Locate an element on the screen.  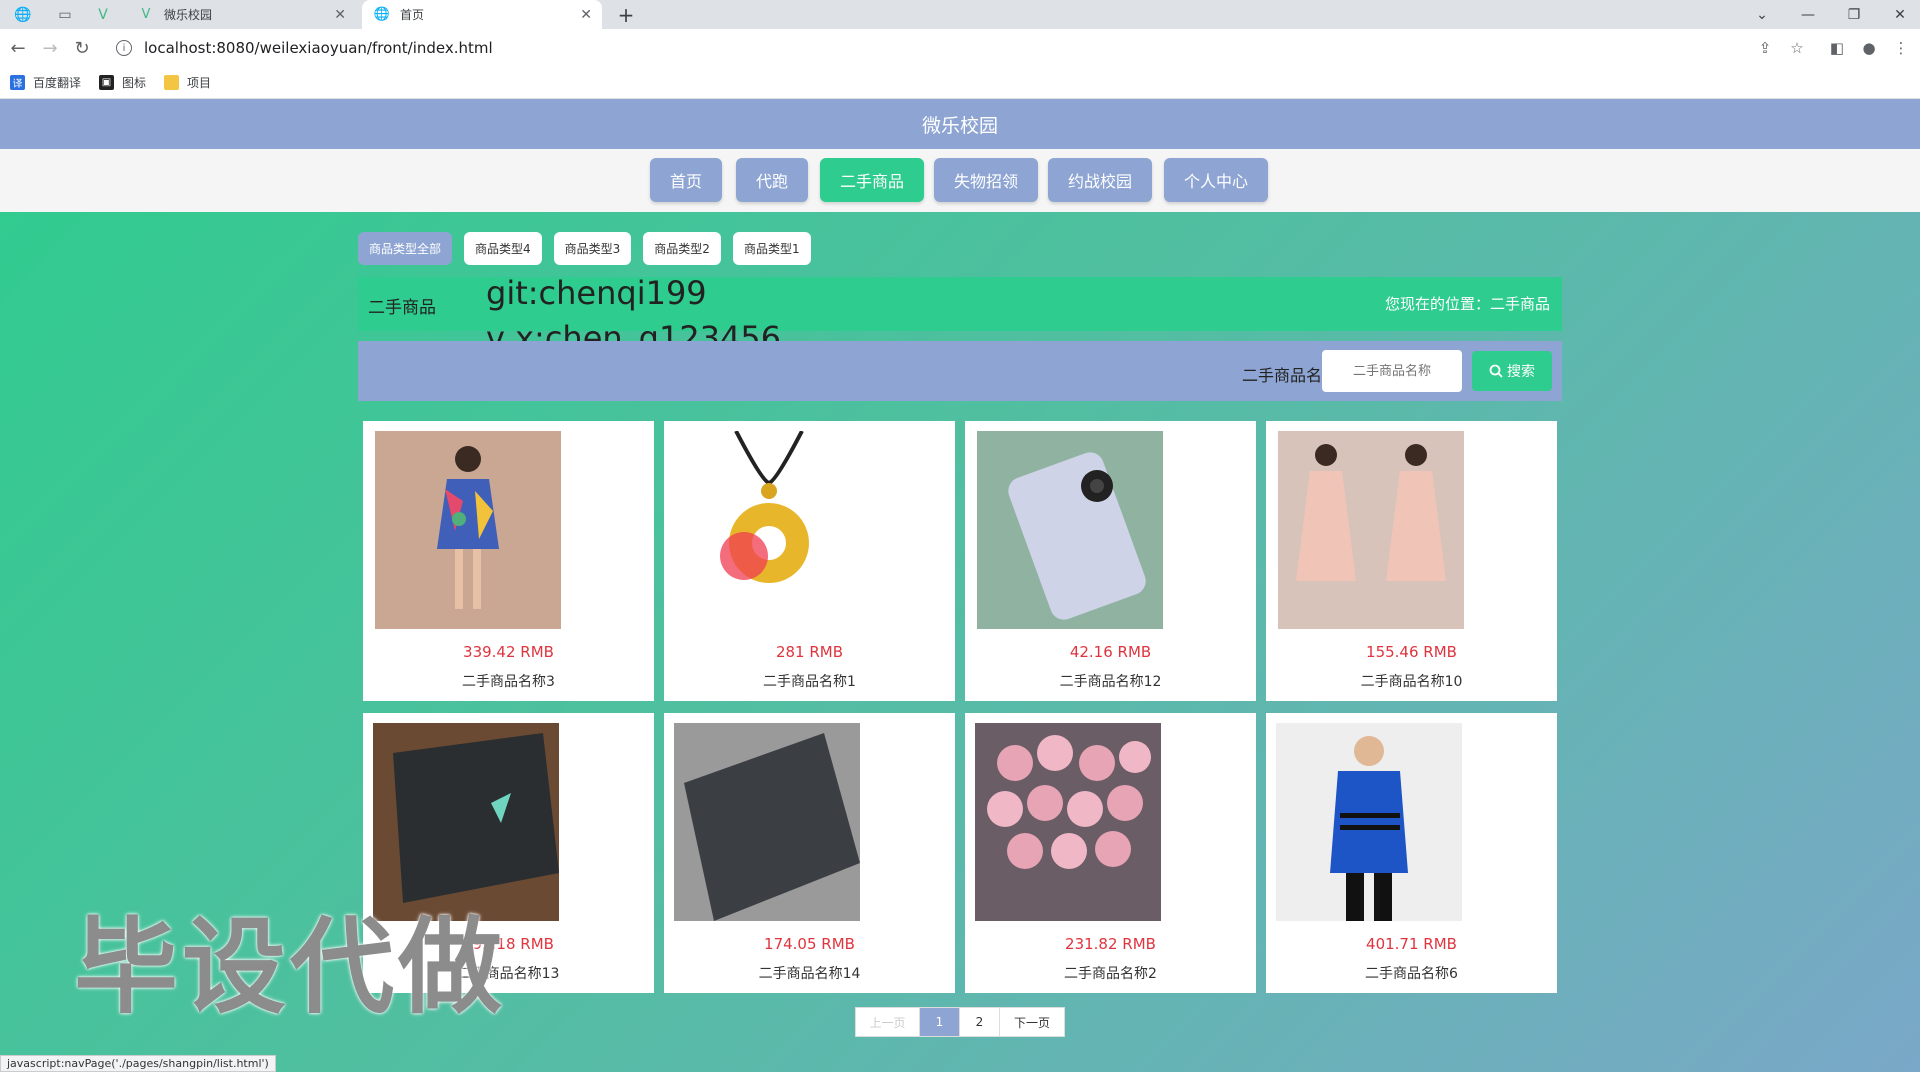
info-icon: i is located at coordinates (124, 48).